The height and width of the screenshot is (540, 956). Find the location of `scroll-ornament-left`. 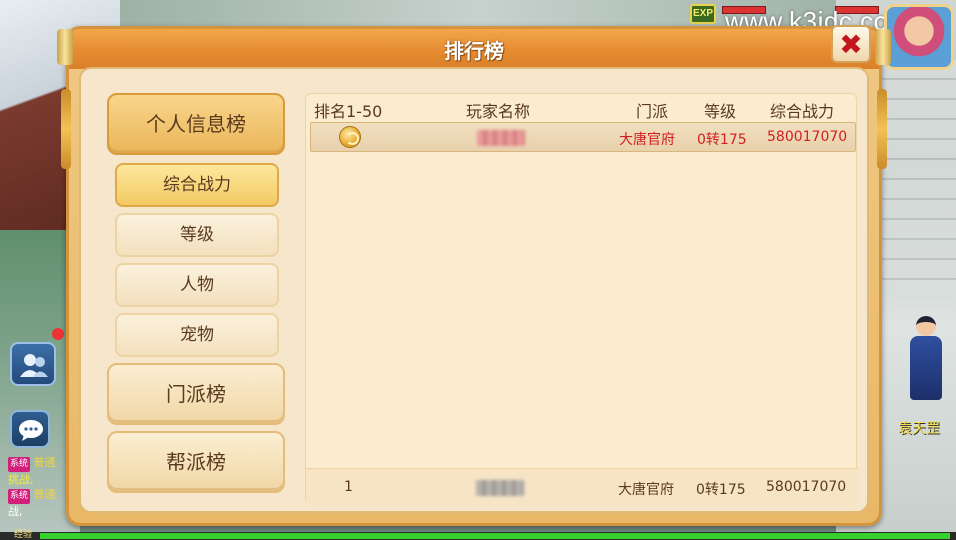

scroll-ornament-left is located at coordinates (65, 47).